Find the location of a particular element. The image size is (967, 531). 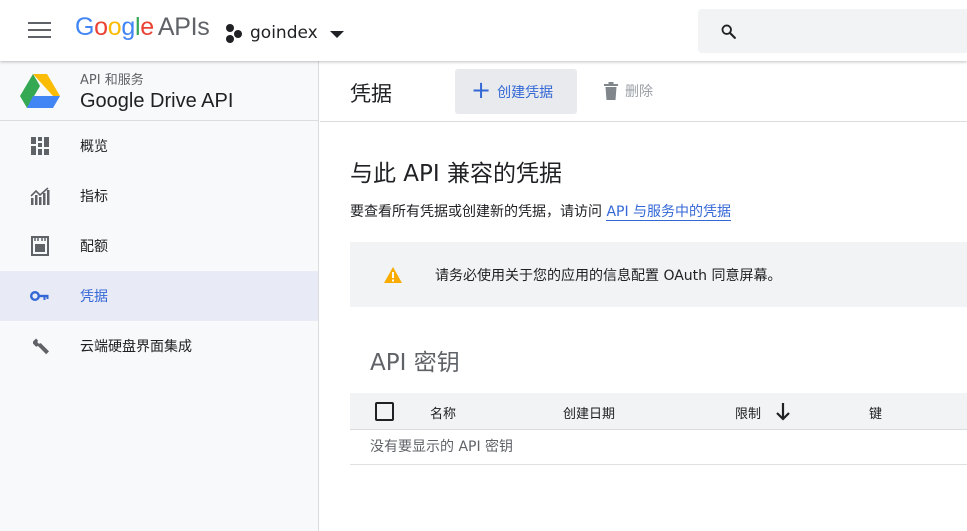

select-all-checkbox is located at coordinates (384, 411).